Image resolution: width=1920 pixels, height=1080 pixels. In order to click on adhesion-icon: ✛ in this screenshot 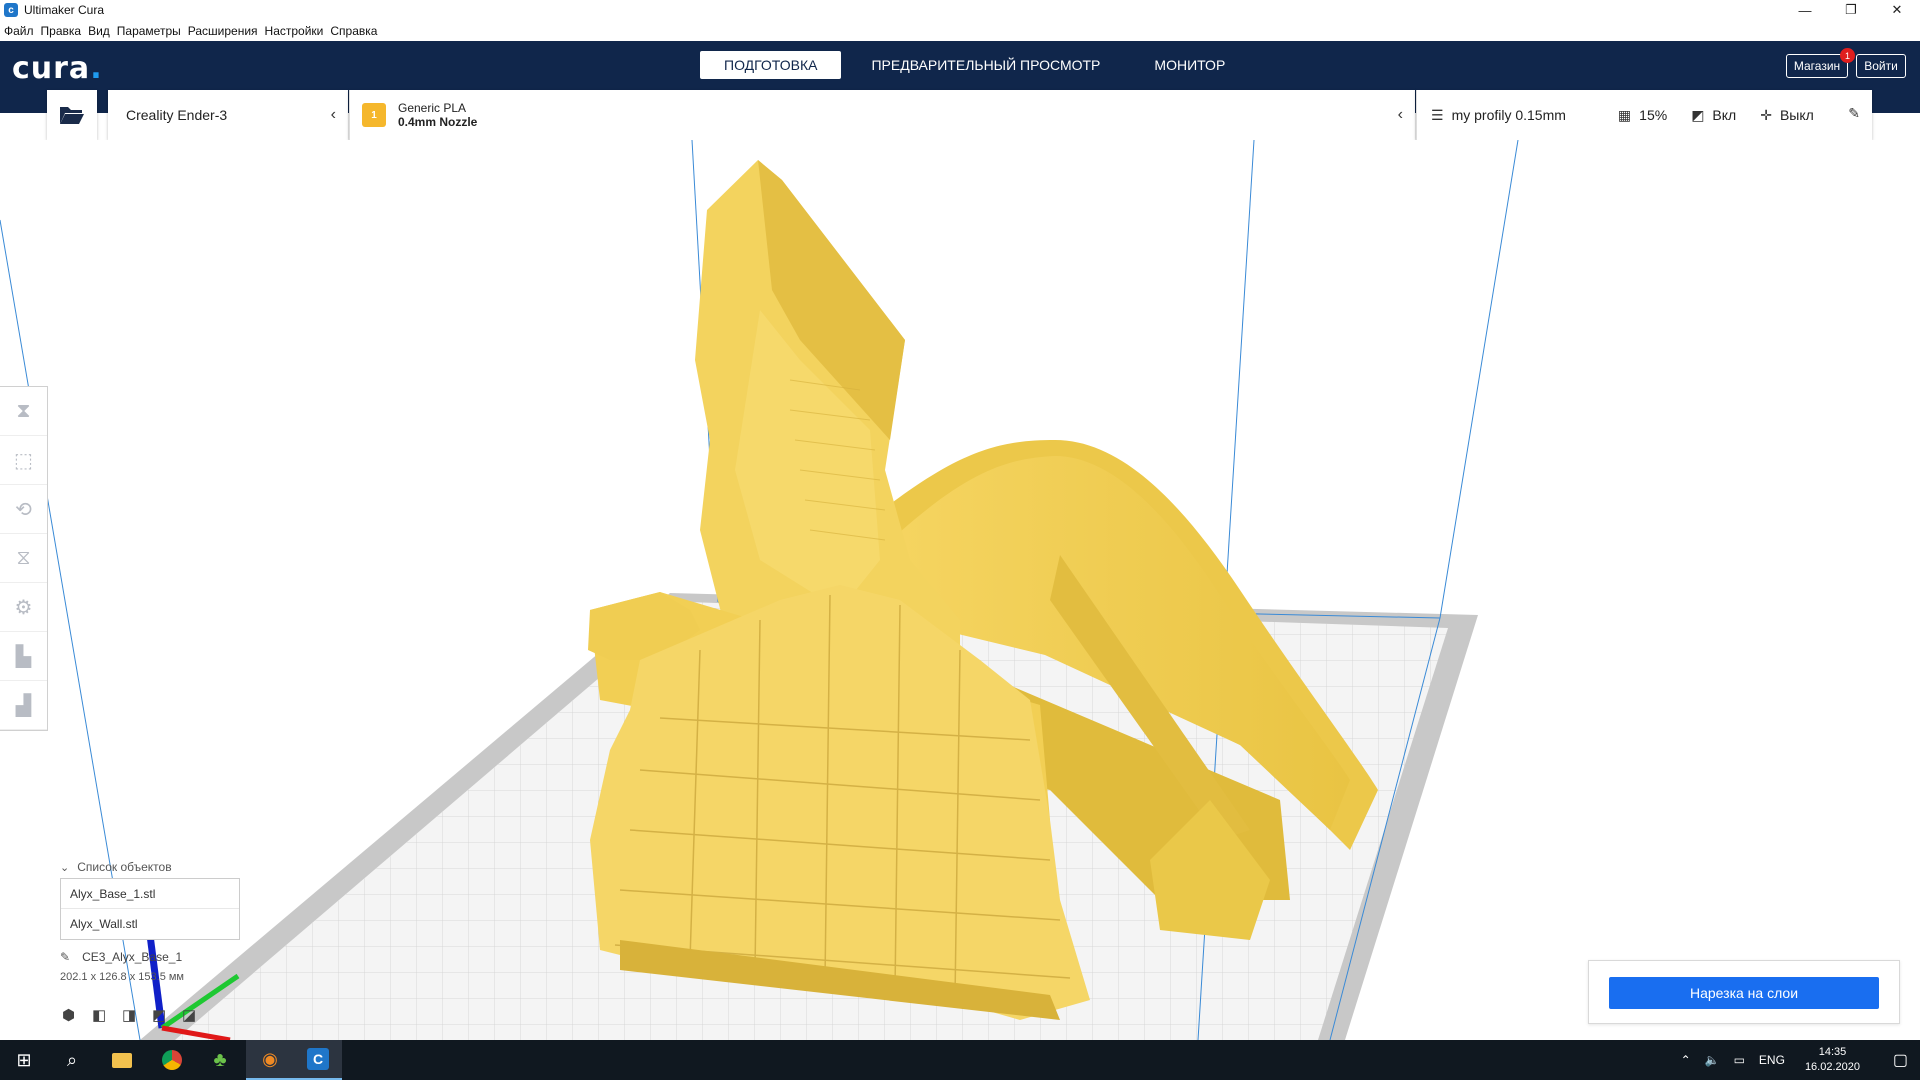, I will do `click(1766, 114)`.